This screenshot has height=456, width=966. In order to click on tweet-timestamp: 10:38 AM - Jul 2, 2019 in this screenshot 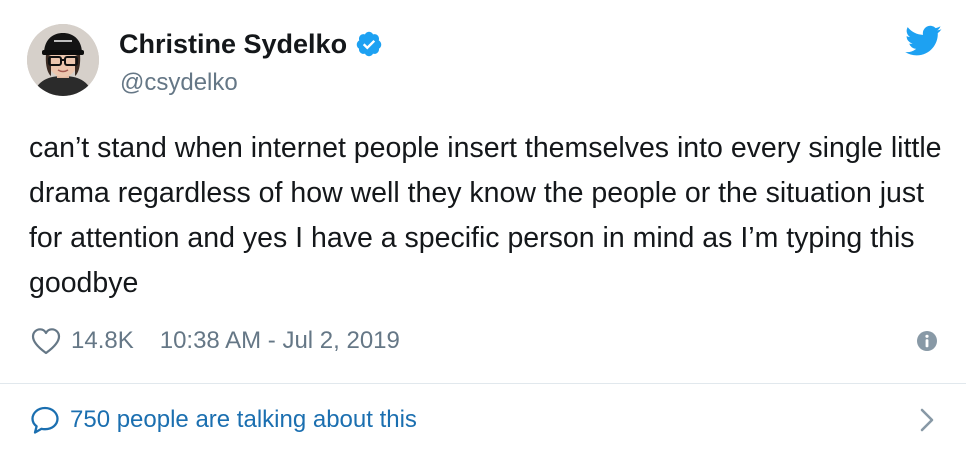, I will do `click(280, 341)`.